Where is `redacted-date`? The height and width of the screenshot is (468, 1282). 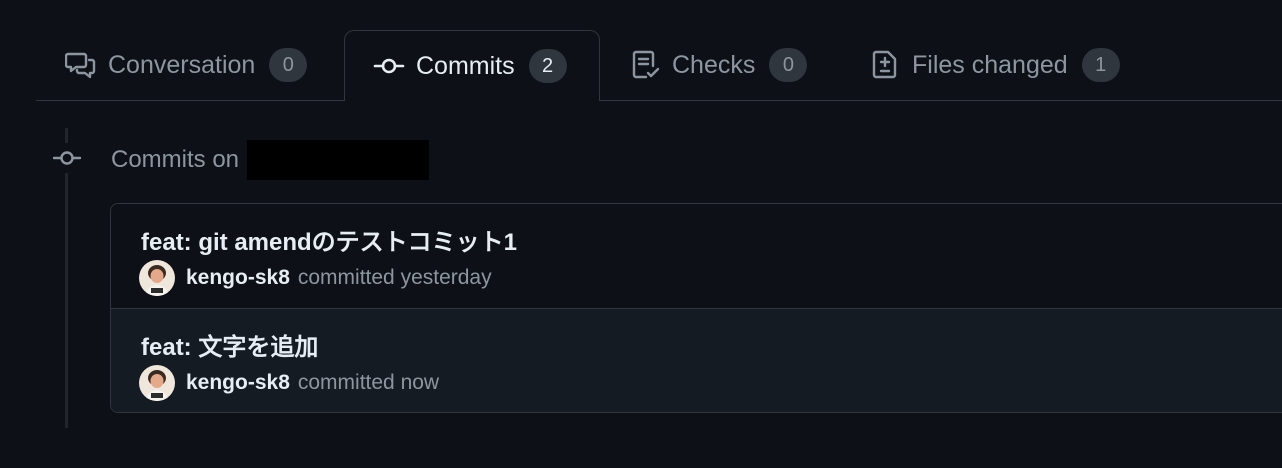
redacted-date is located at coordinates (338, 160).